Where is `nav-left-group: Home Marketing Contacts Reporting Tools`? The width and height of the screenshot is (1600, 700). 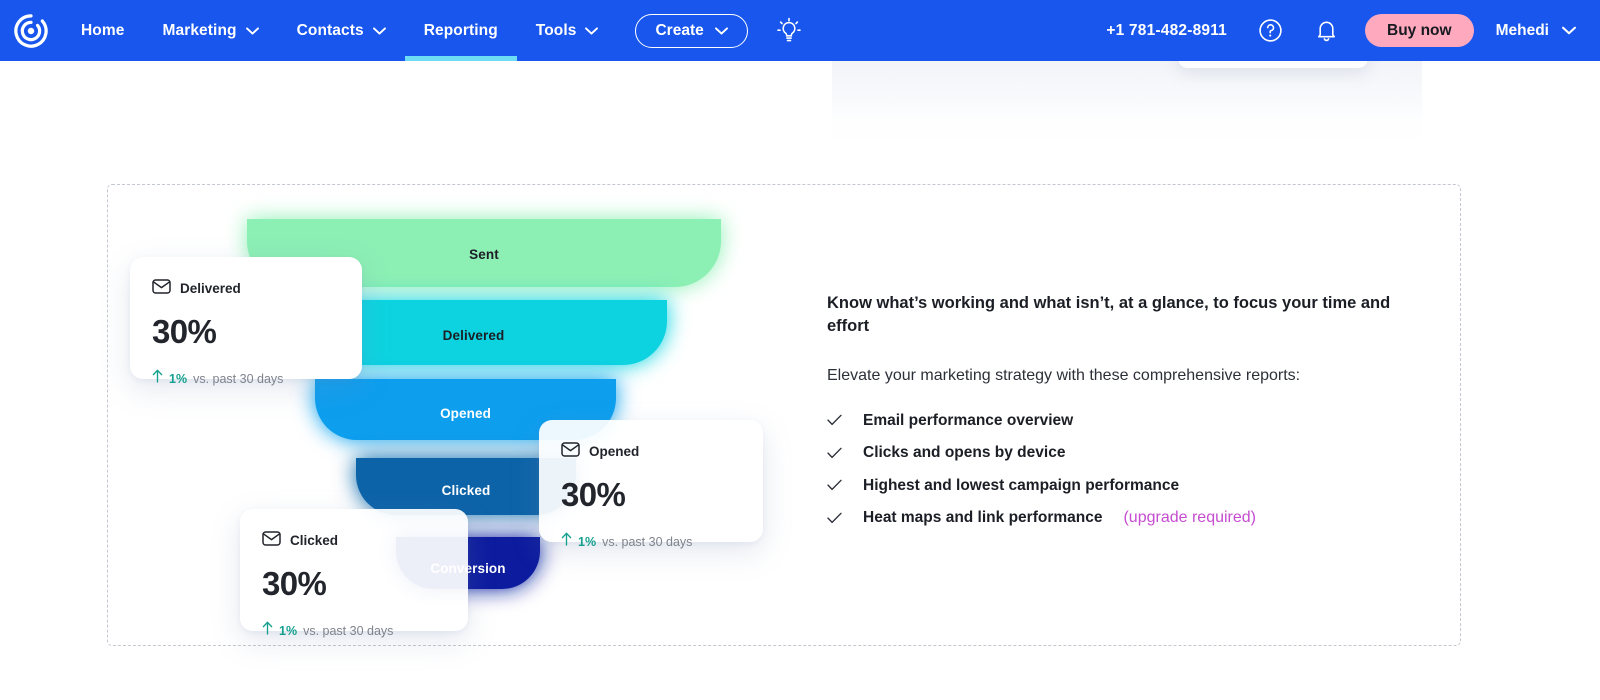 nav-left-group: Home Marketing Contacts Reporting Tools is located at coordinates (403, 30).